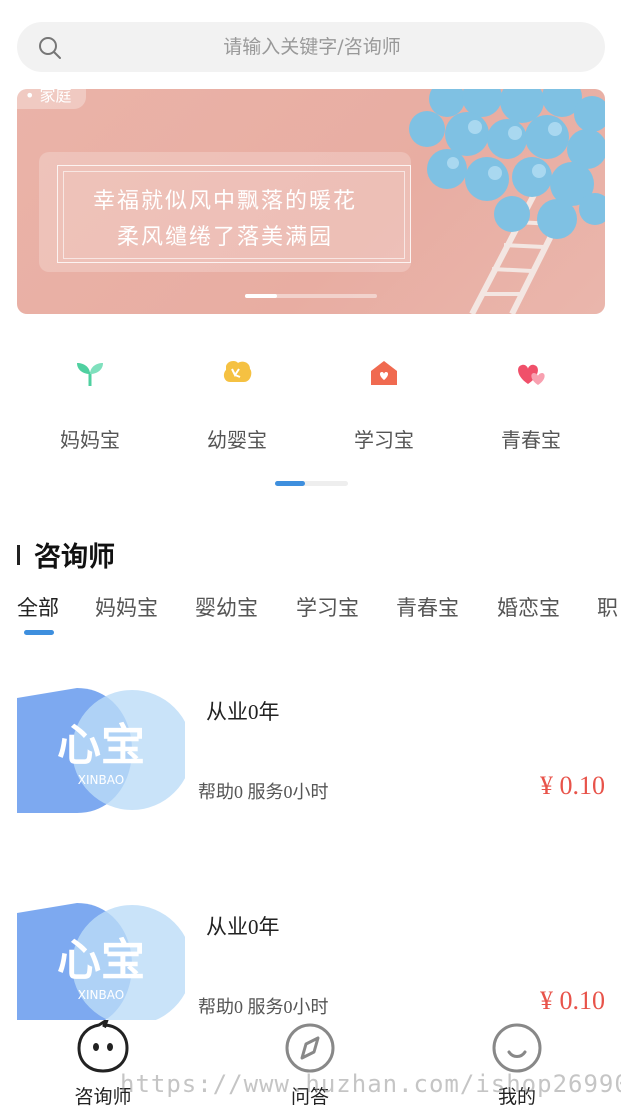  I want to click on tab-xuexibao: 学习宝, so click(327, 607).